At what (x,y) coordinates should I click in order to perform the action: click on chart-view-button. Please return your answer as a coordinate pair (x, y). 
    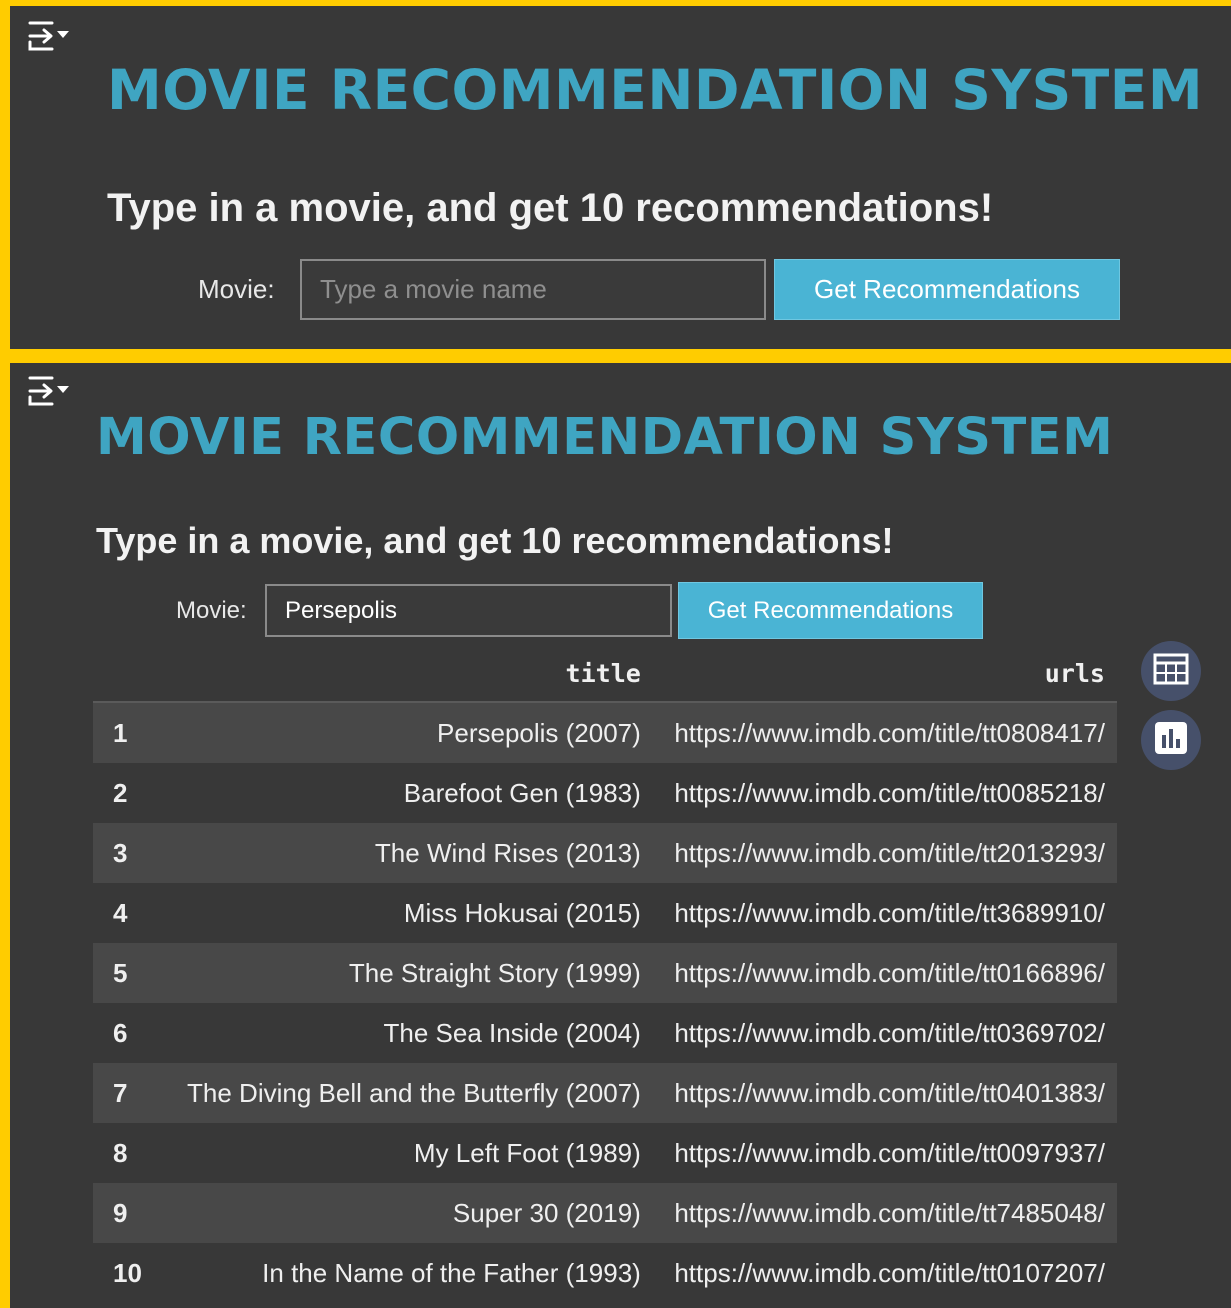
    Looking at the image, I should click on (1171, 740).